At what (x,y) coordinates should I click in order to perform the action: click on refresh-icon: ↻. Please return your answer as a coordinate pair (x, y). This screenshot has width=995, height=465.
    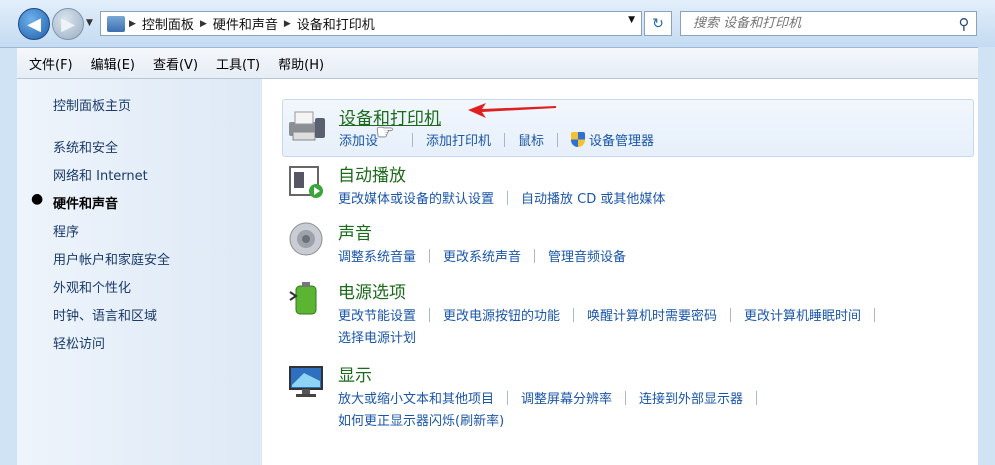
    Looking at the image, I should click on (658, 23).